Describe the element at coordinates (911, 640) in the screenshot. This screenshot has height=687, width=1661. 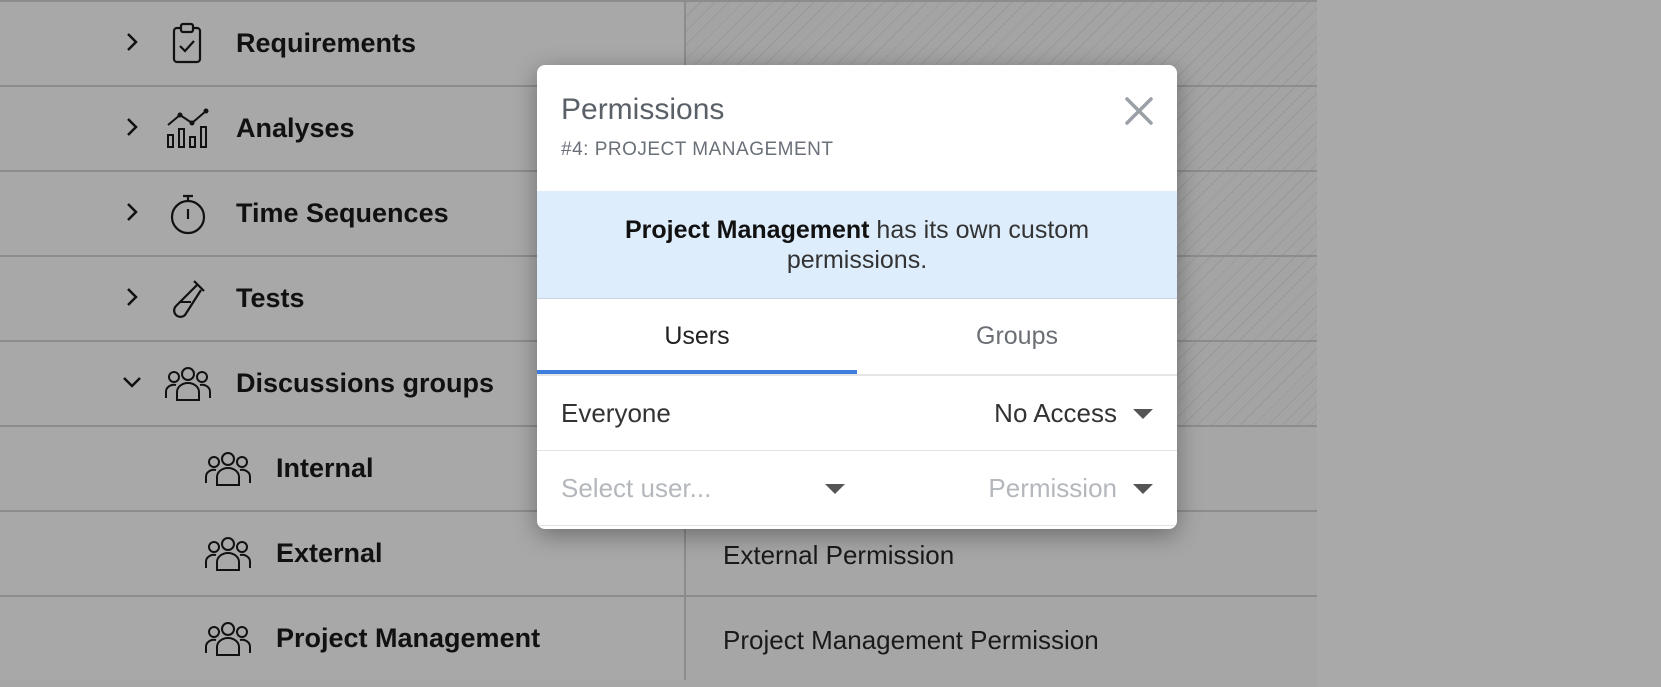
I see `tree-row-permission: Project Management Permission` at that location.